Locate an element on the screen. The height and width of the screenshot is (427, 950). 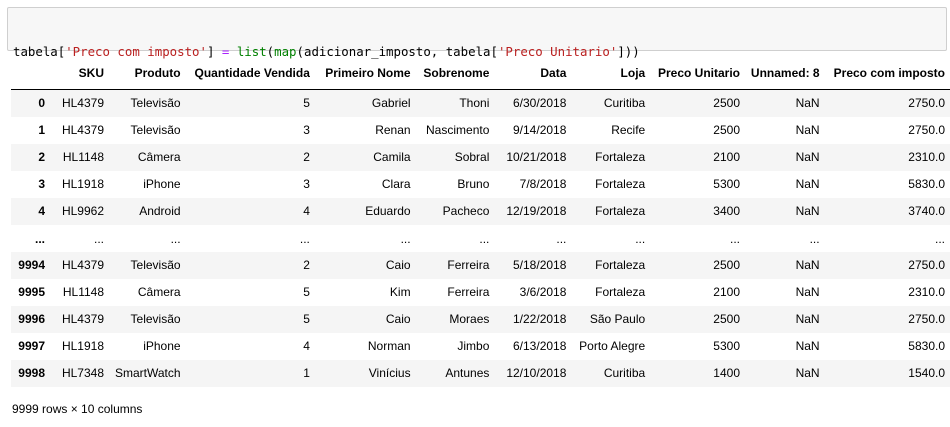
table-cell: 1 is located at coordinates (306, 373).